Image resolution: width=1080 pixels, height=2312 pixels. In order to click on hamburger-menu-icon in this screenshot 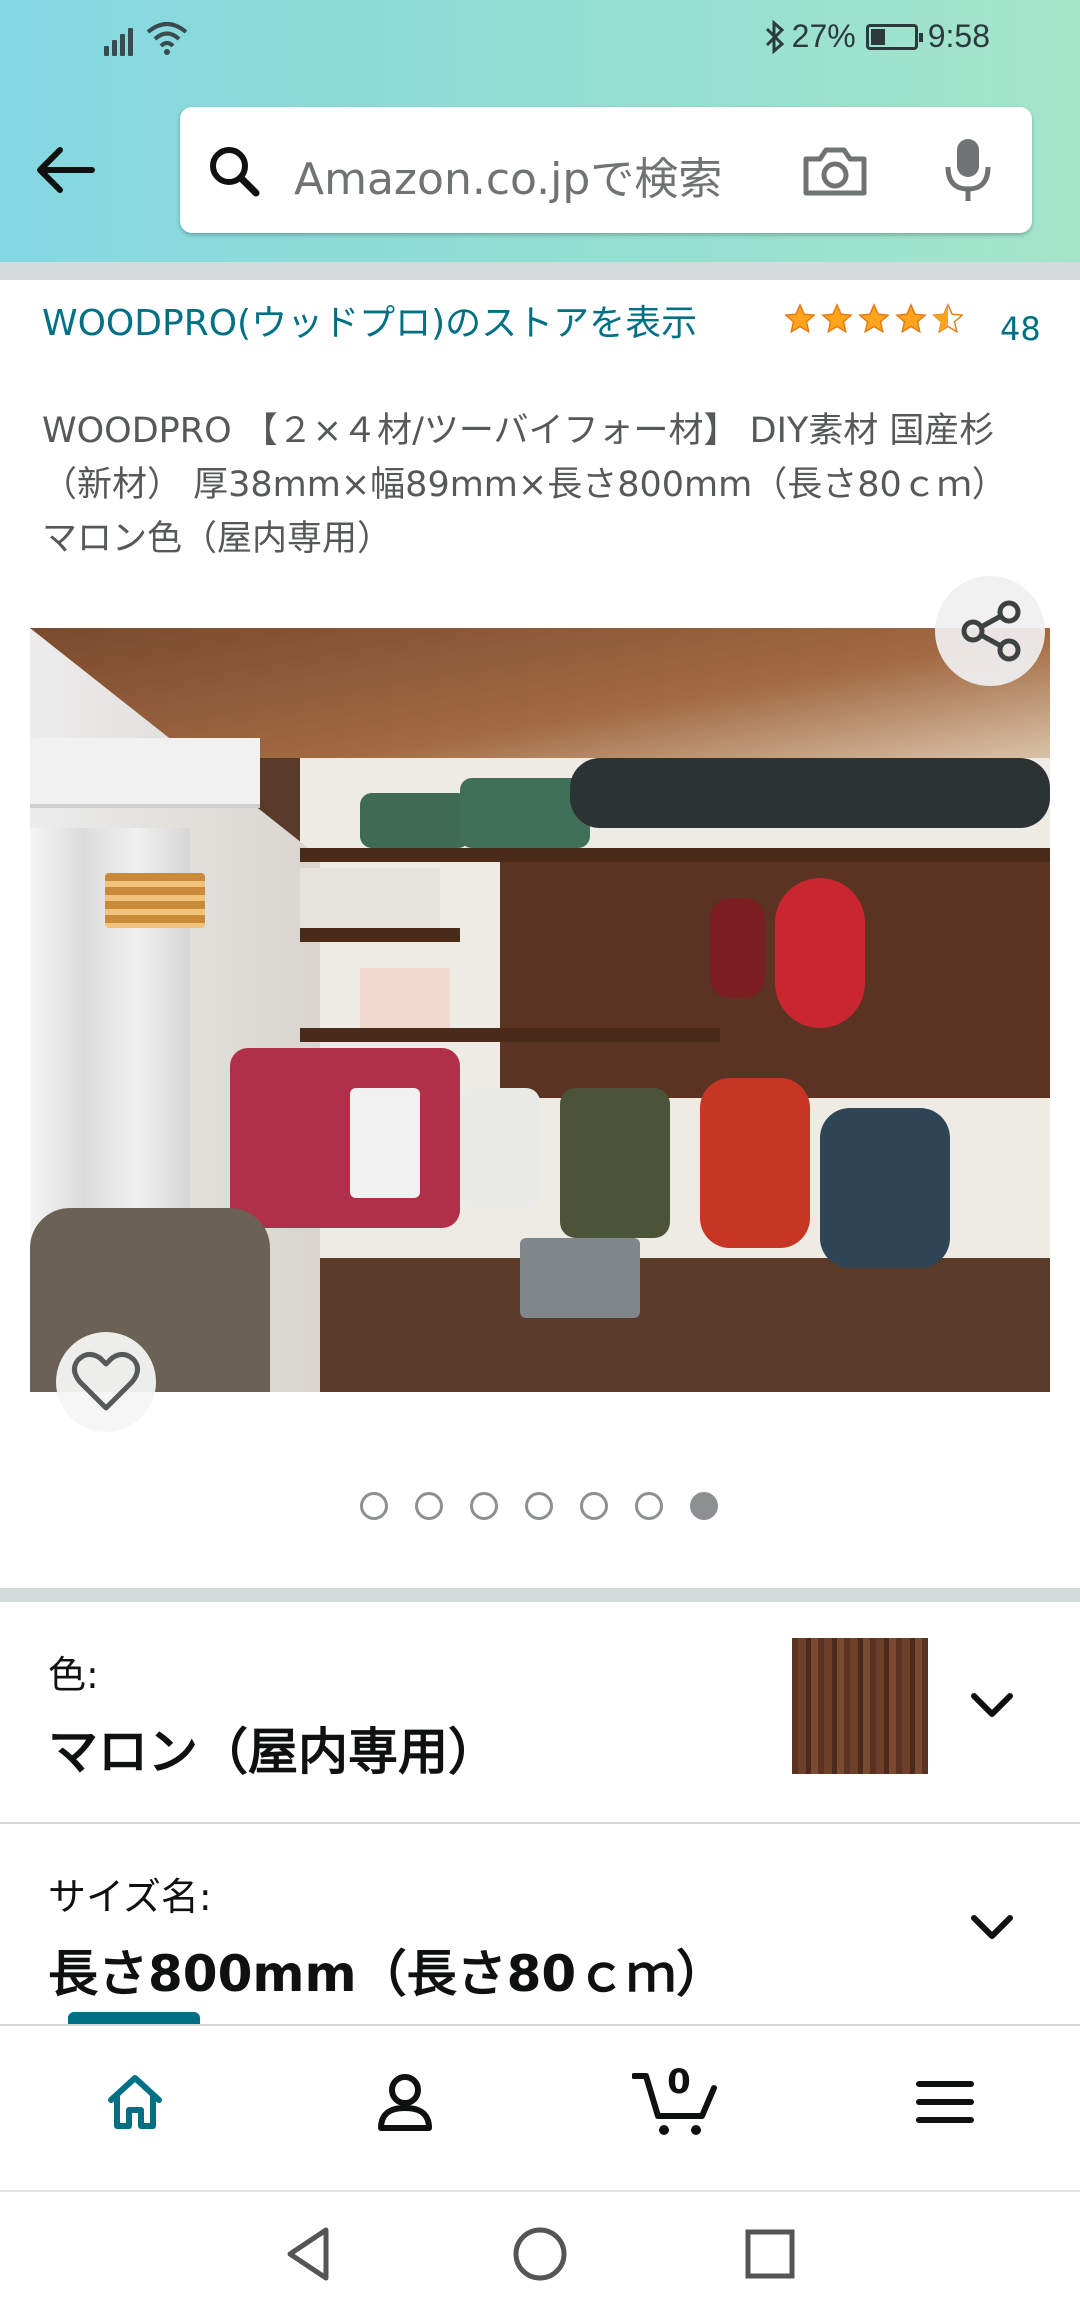, I will do `click(945, 2102)`.